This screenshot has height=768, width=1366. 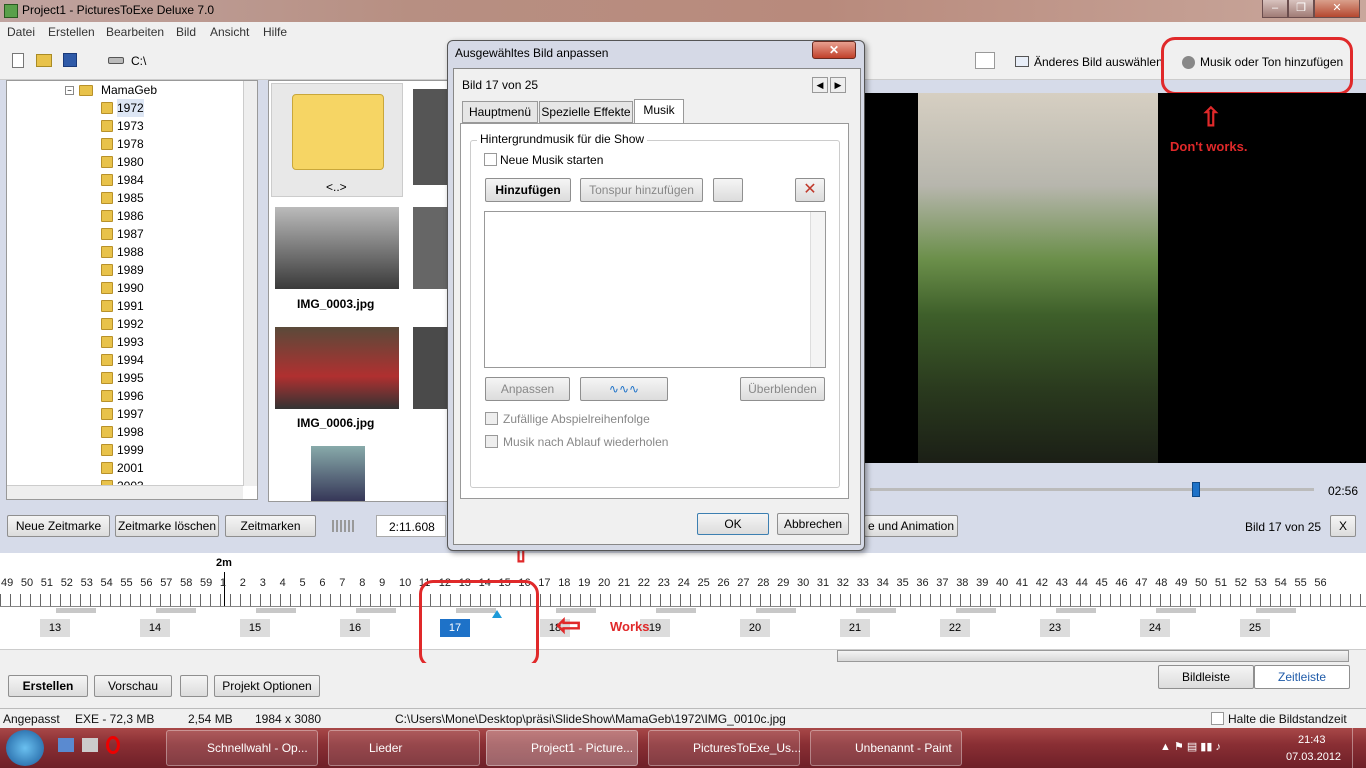 What do you see at coordinates (755, 628) in the screenshot?
I see `timeline-slide: 20` at bounding box center [755, 628].